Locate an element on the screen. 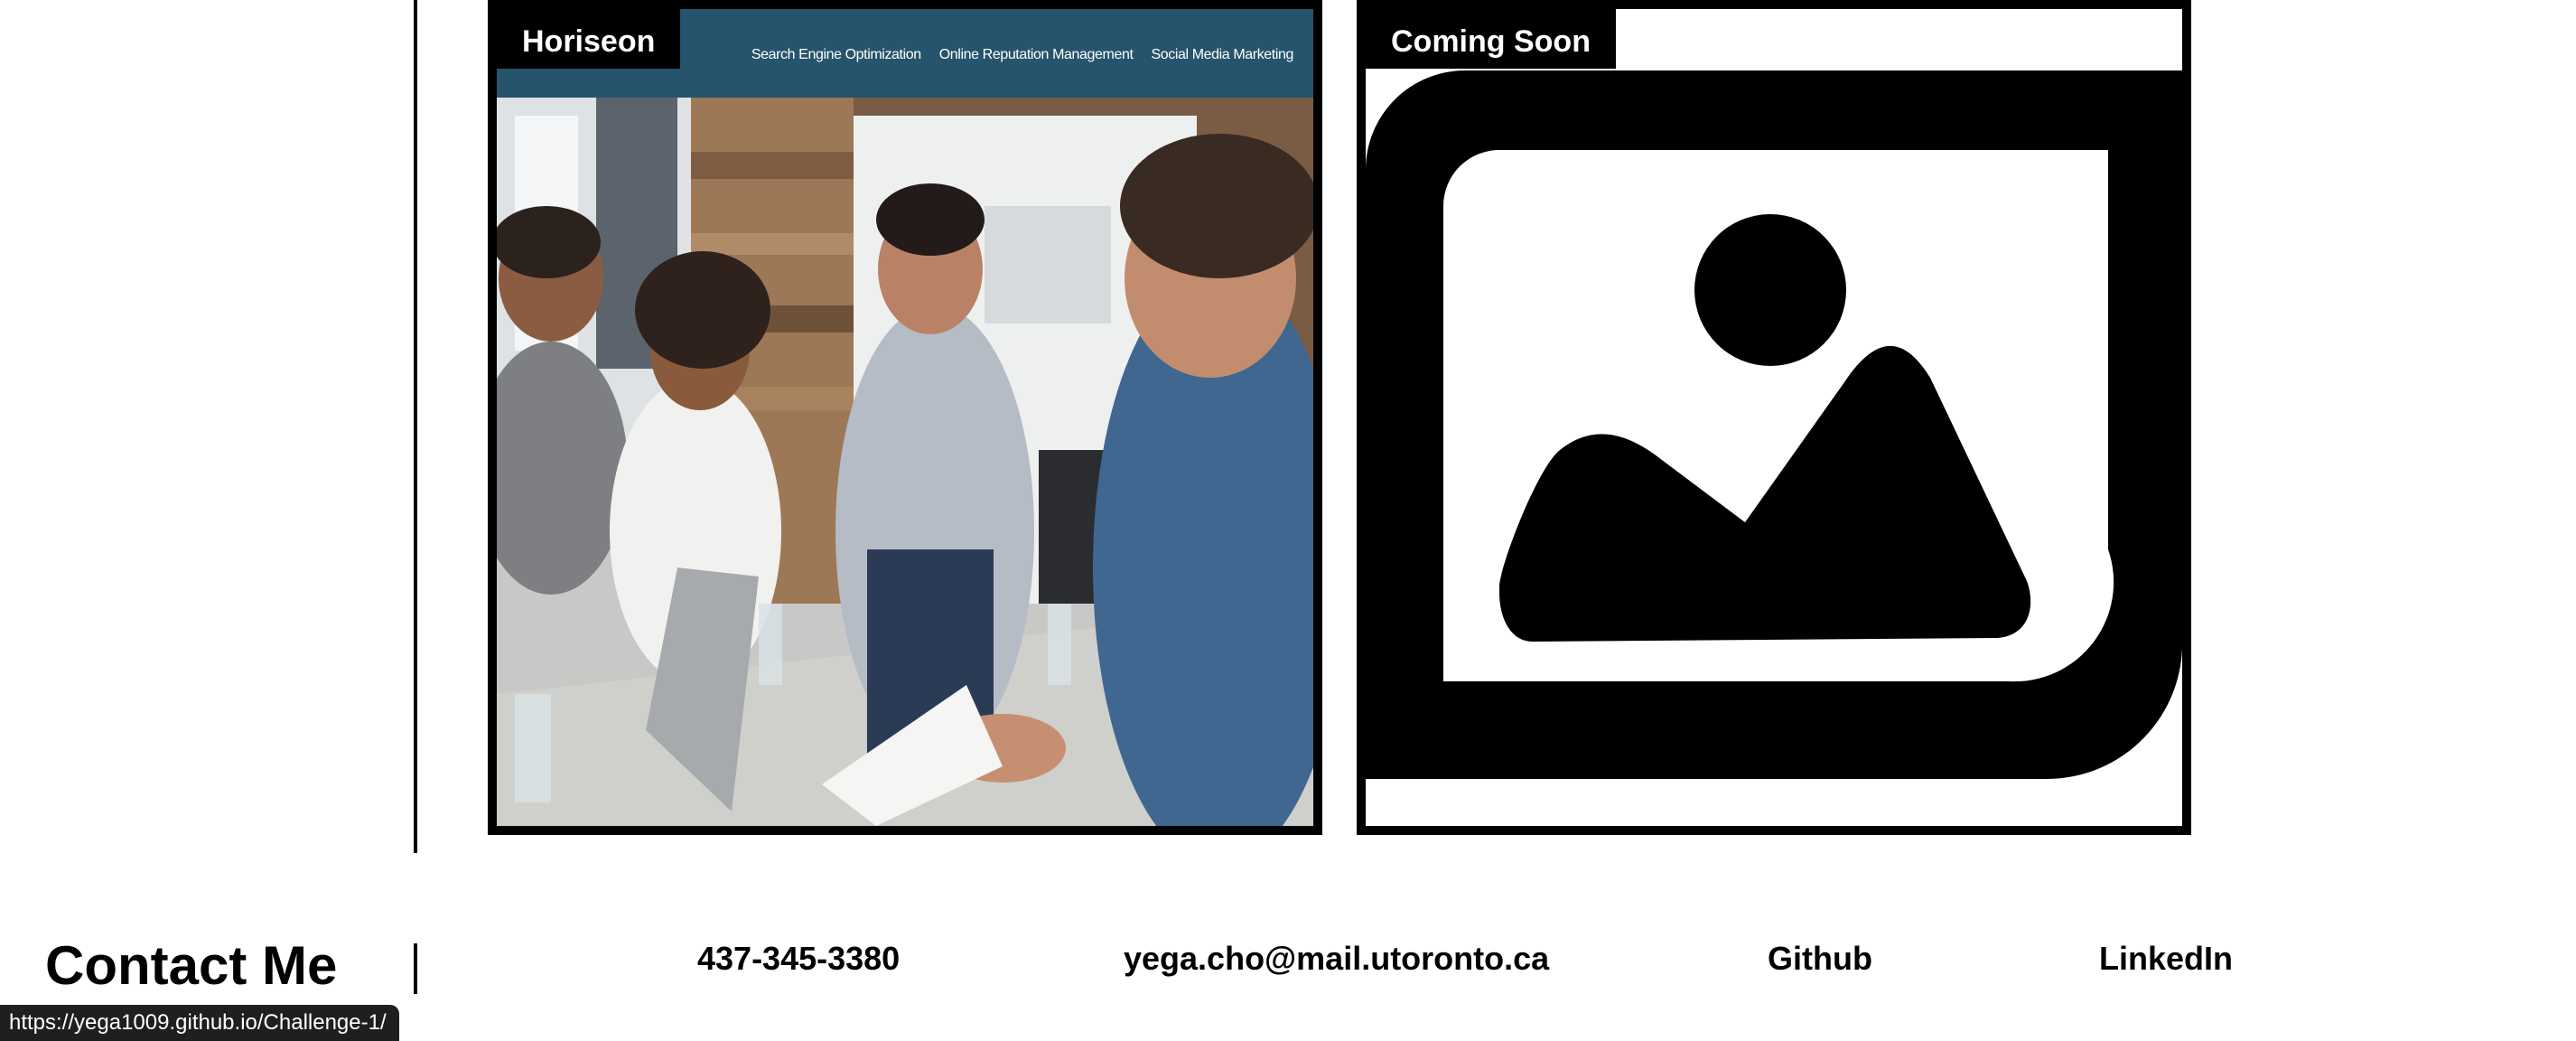 The height and width of the screenshot is (1041, 2576). horiseon-nav-item: Search Engine Optimization is located at coordinates (836, 55).